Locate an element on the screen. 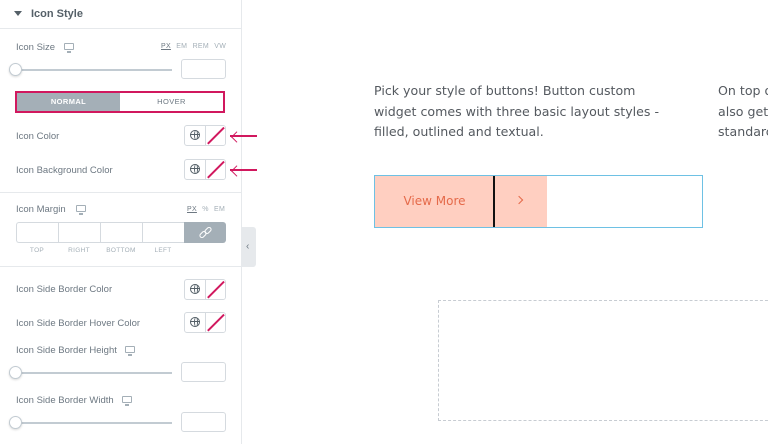 Image resolution: width=768 pixels, height=444 pixels. section-header-icon-style: Icon Style is located at coordinates (121, 14).